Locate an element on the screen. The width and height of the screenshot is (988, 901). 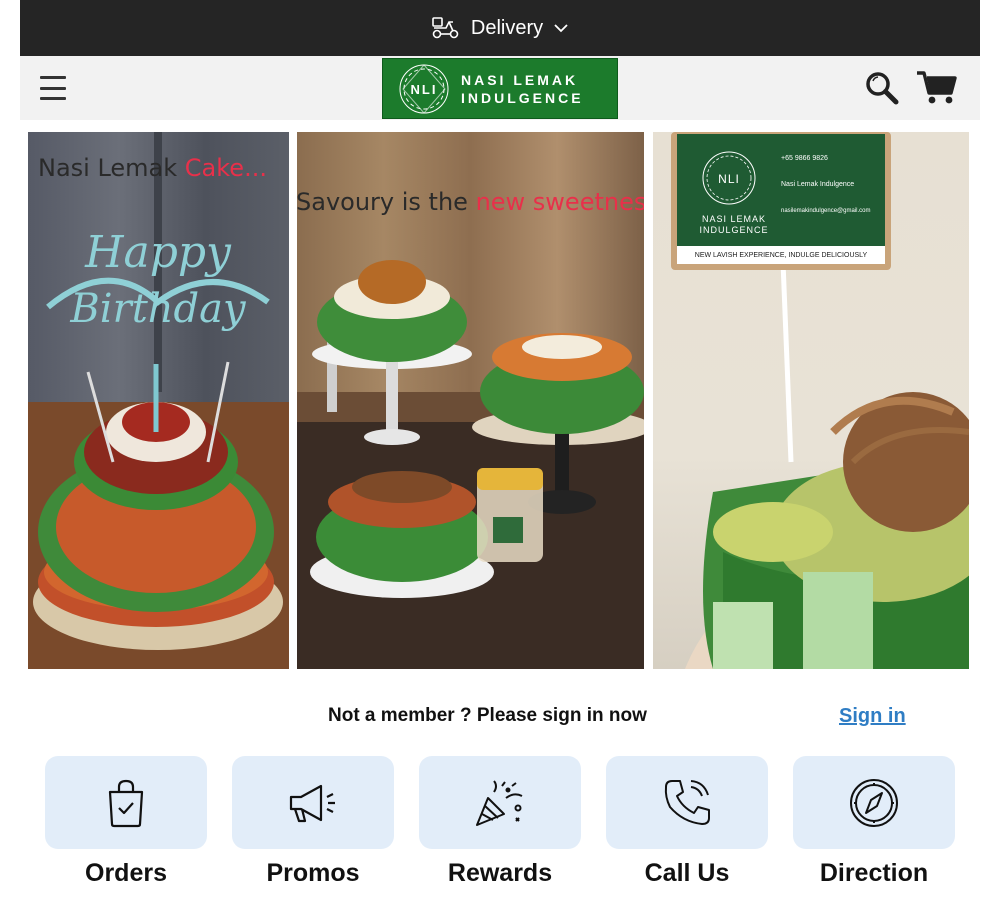
delivery-label: Delivery is located at coordinates (507, 27).